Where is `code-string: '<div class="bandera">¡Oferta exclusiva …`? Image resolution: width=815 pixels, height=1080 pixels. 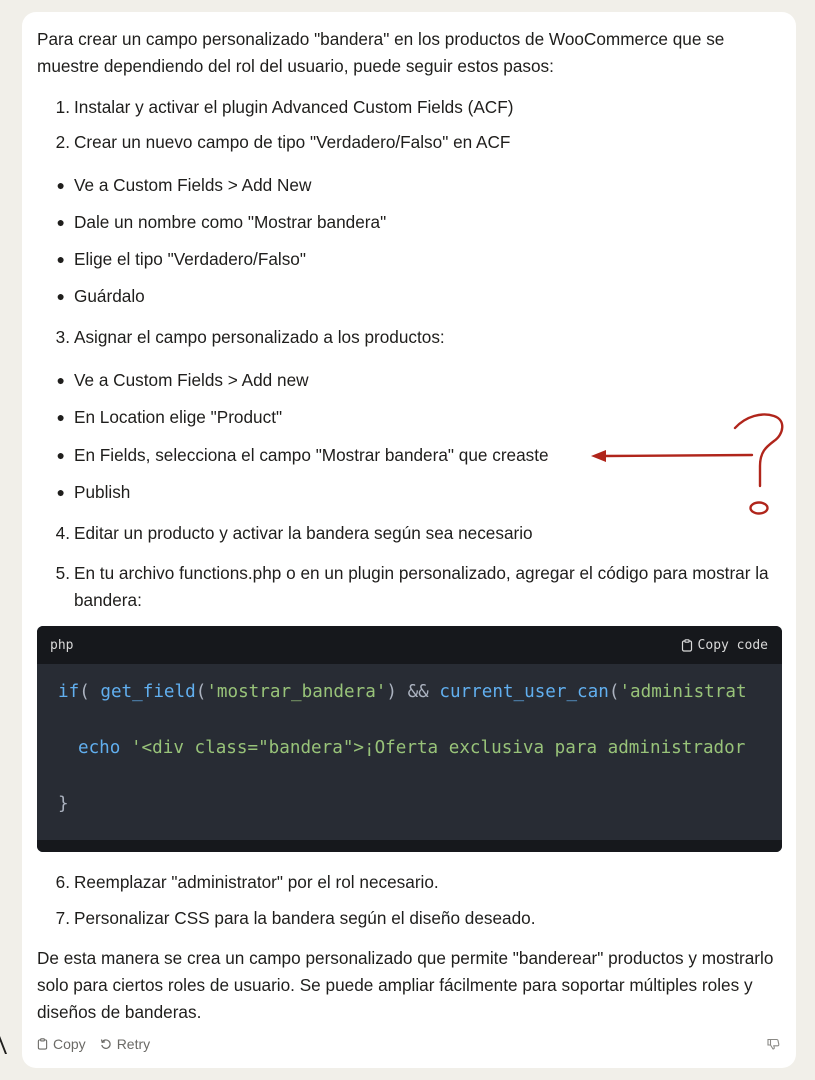
code-string: '<div class="bandera">¡Oferta exclusiva … is located at coordinates (438, 748).